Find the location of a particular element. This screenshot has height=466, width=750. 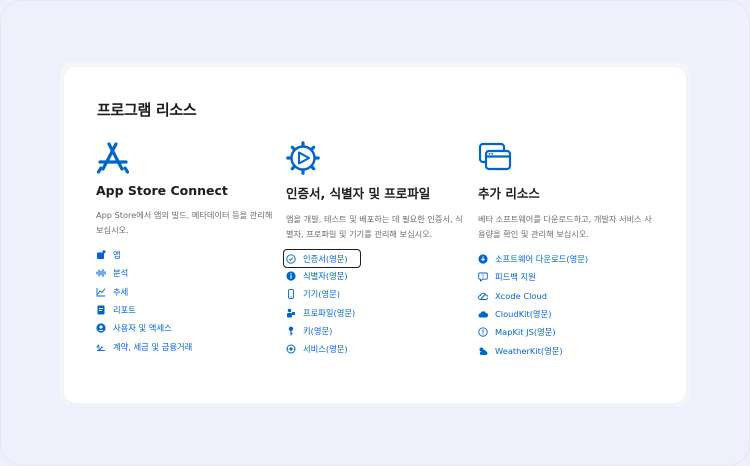

waveform-icon is located at coordinates (101, 273).